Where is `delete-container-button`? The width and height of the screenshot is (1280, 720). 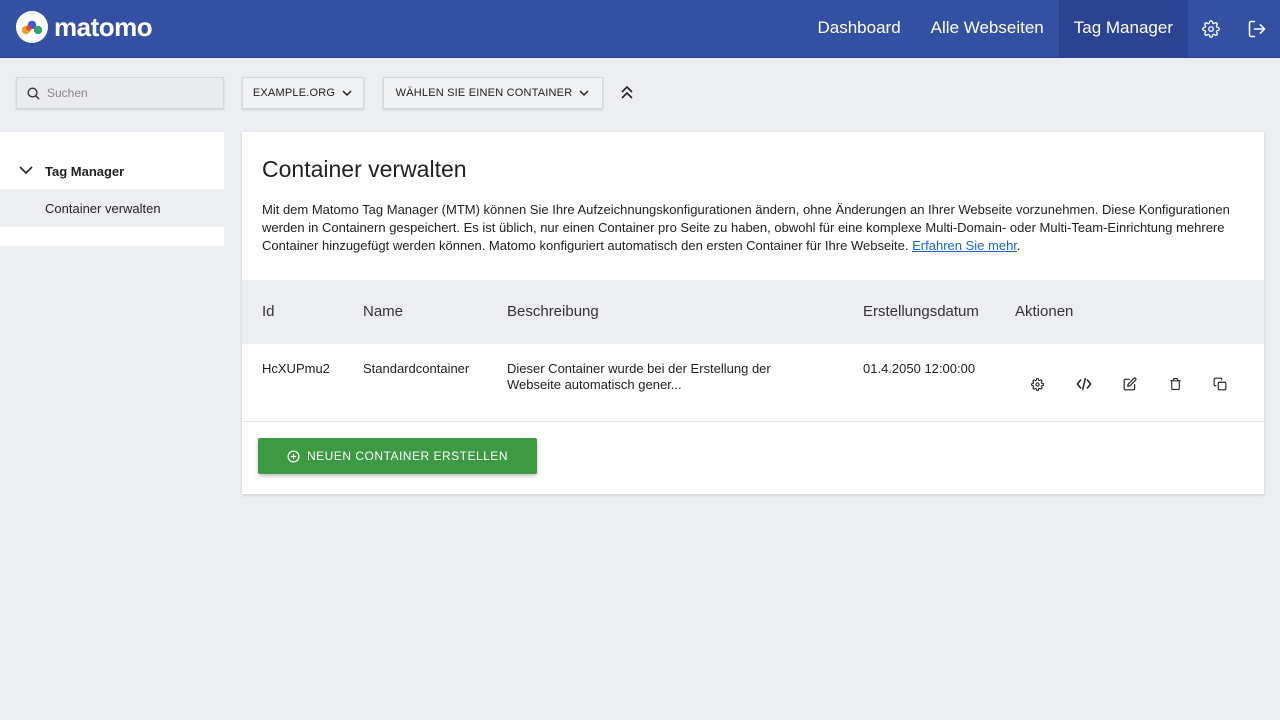 delete-container-button is located at coordinates (1175, 384).